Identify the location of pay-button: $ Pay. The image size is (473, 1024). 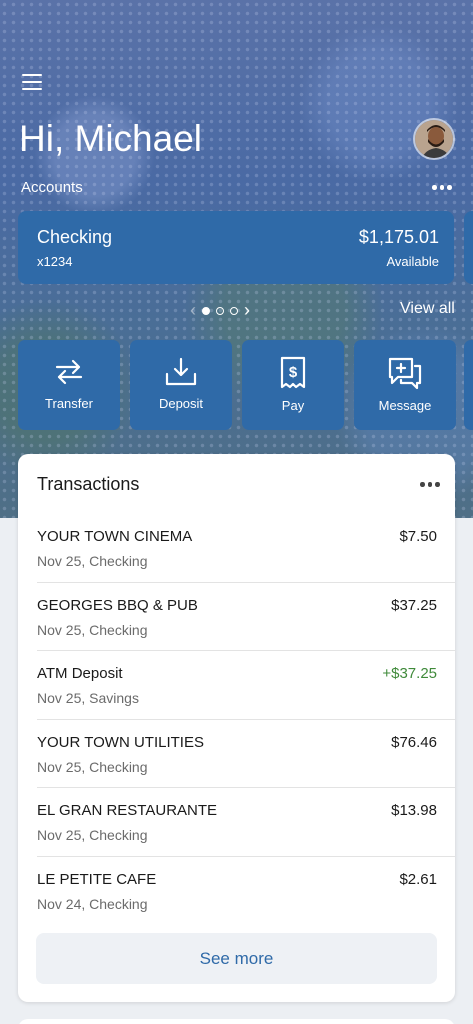
(293, 385).